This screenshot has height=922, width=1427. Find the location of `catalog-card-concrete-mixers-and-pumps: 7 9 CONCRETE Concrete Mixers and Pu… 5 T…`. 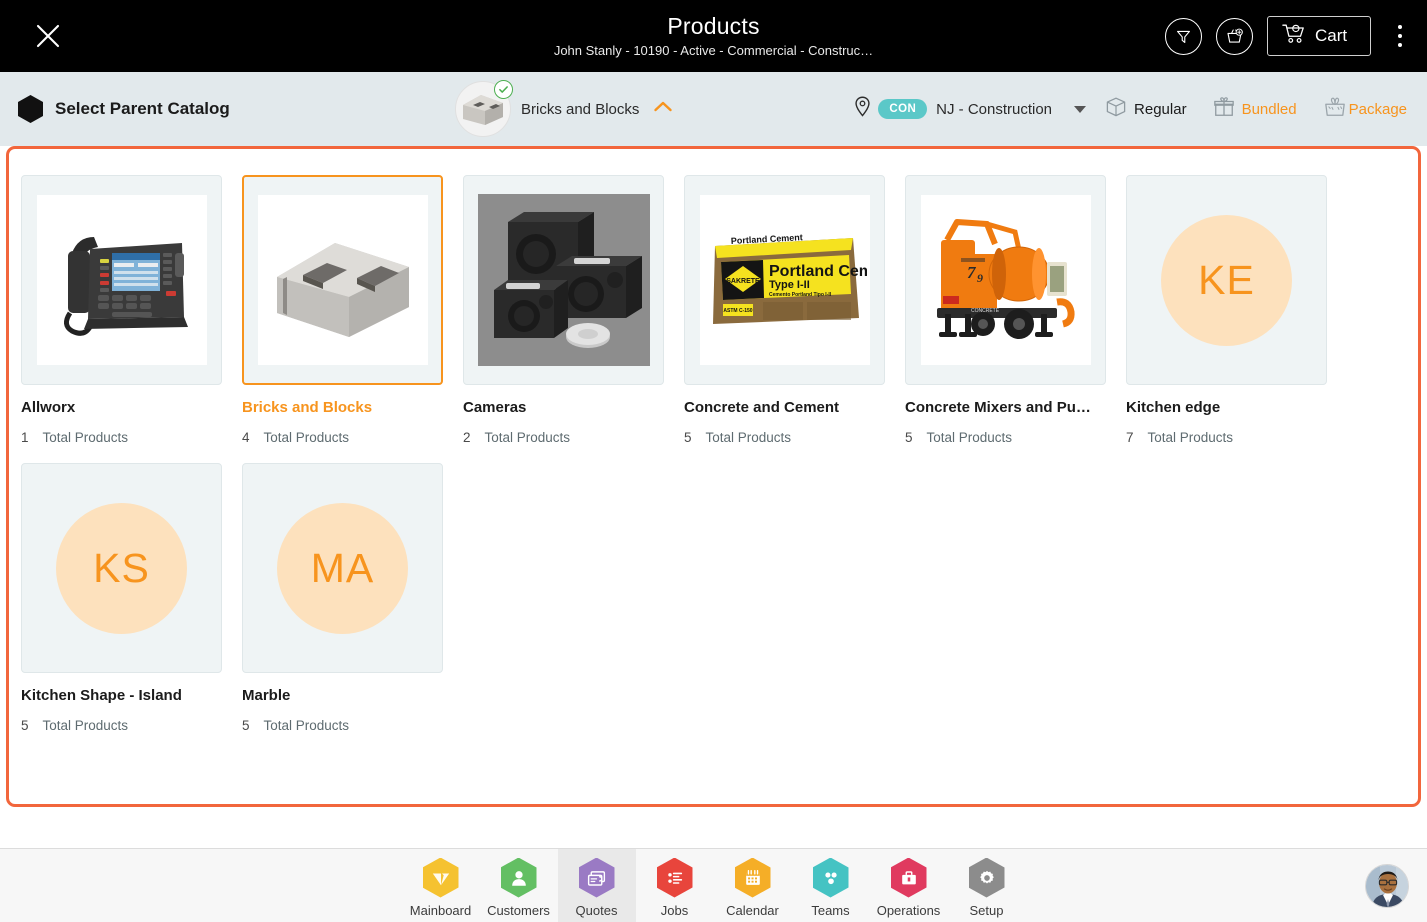

catalog-card-concrete-mixers-and-pumps: 7 9 CONCRETE Concrete Mixers and Pu… 5 T… is located at coordinates (1005, 310).